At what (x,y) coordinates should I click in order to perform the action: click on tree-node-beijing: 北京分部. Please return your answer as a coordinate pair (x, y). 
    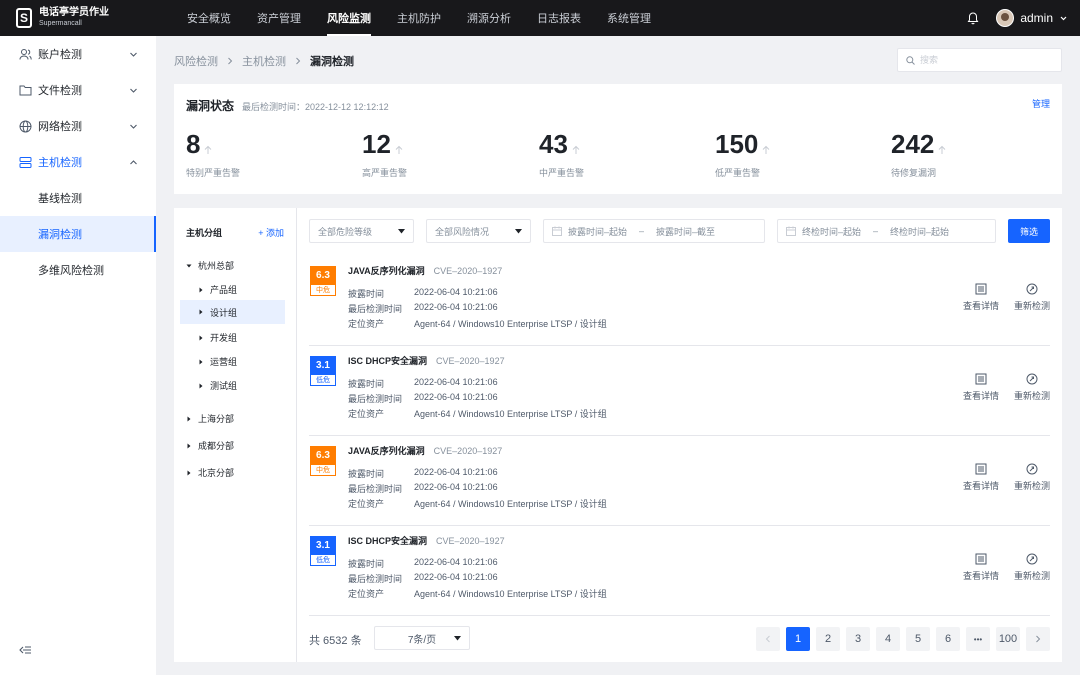
    Looking at the image, I should click on (210, 472).